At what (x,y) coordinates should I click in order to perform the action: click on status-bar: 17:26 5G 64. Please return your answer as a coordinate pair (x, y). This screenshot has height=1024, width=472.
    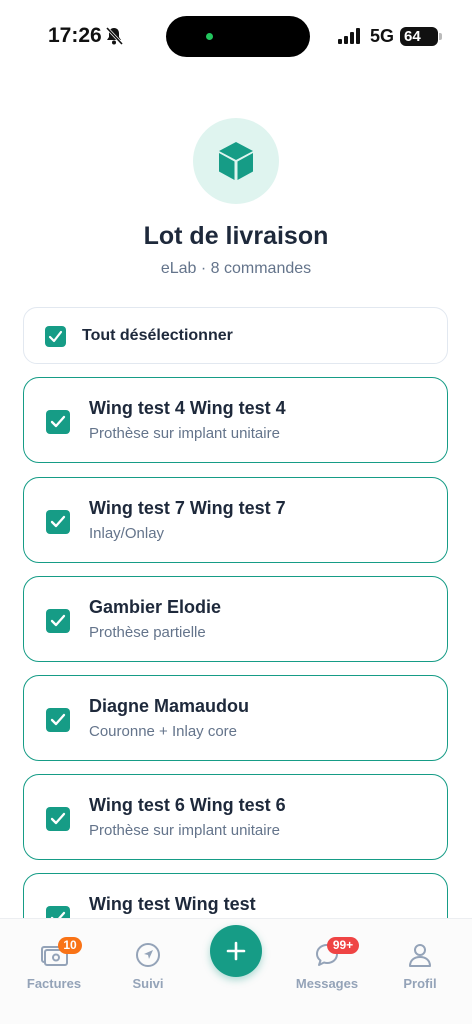
    Looking at the image, I should click on (236, 37).